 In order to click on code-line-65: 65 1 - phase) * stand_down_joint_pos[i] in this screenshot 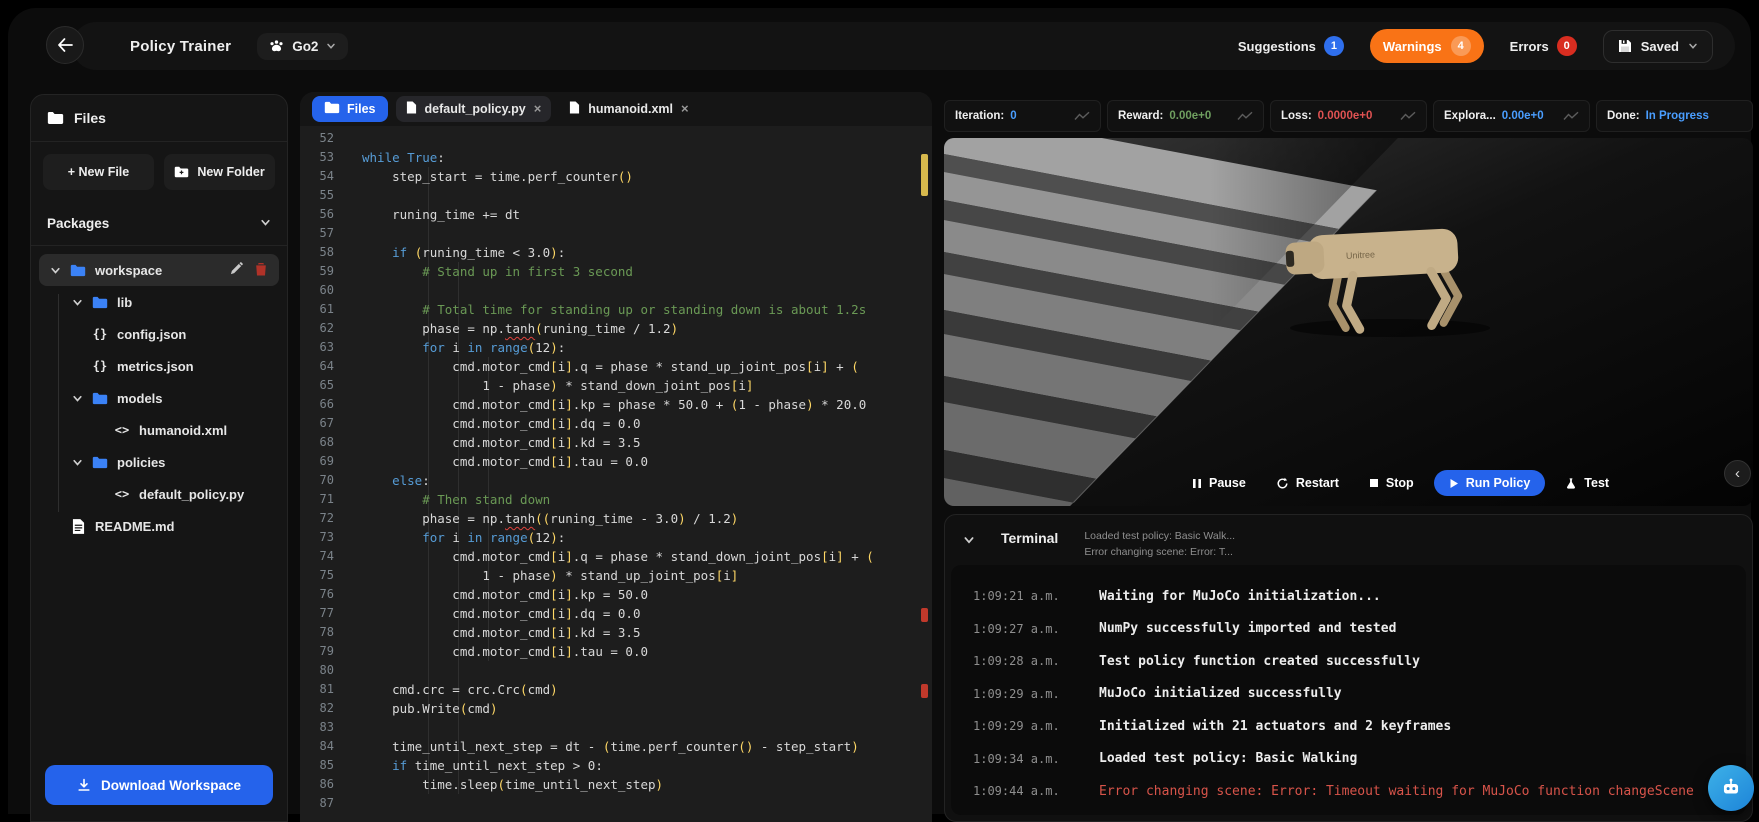, I will do `click(616, 385)`.